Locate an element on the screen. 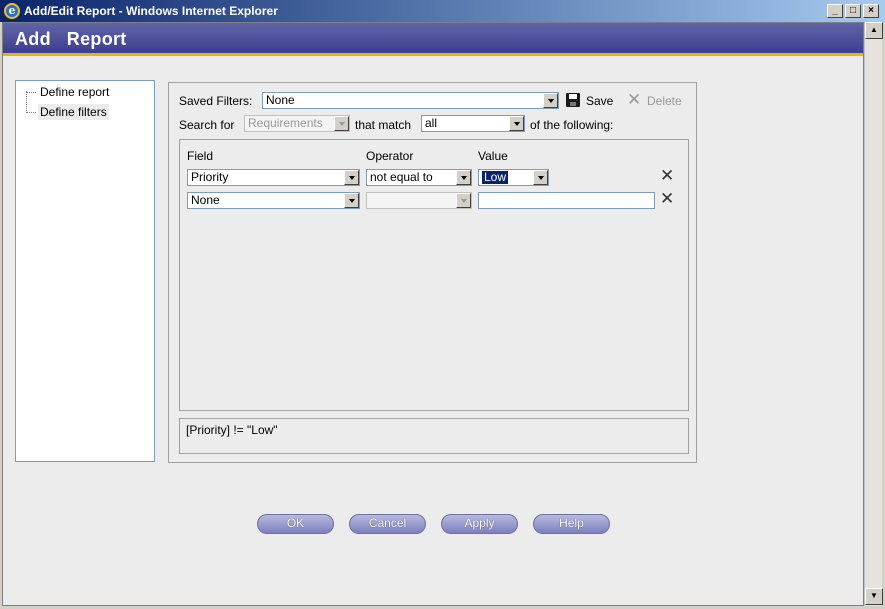 This screenshot has width=885, height=609. tree-item-label: Define filters is located at coordinates (73, 112).